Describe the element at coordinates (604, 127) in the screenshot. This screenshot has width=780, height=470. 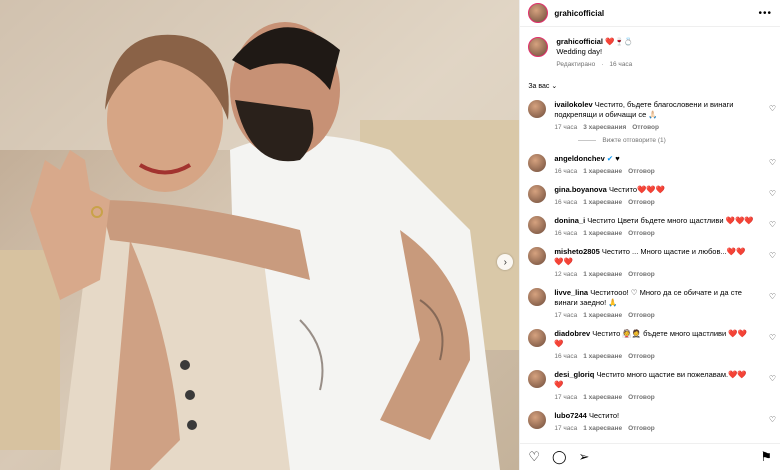
I see `comment-likes: 3 харесвания` at that location.